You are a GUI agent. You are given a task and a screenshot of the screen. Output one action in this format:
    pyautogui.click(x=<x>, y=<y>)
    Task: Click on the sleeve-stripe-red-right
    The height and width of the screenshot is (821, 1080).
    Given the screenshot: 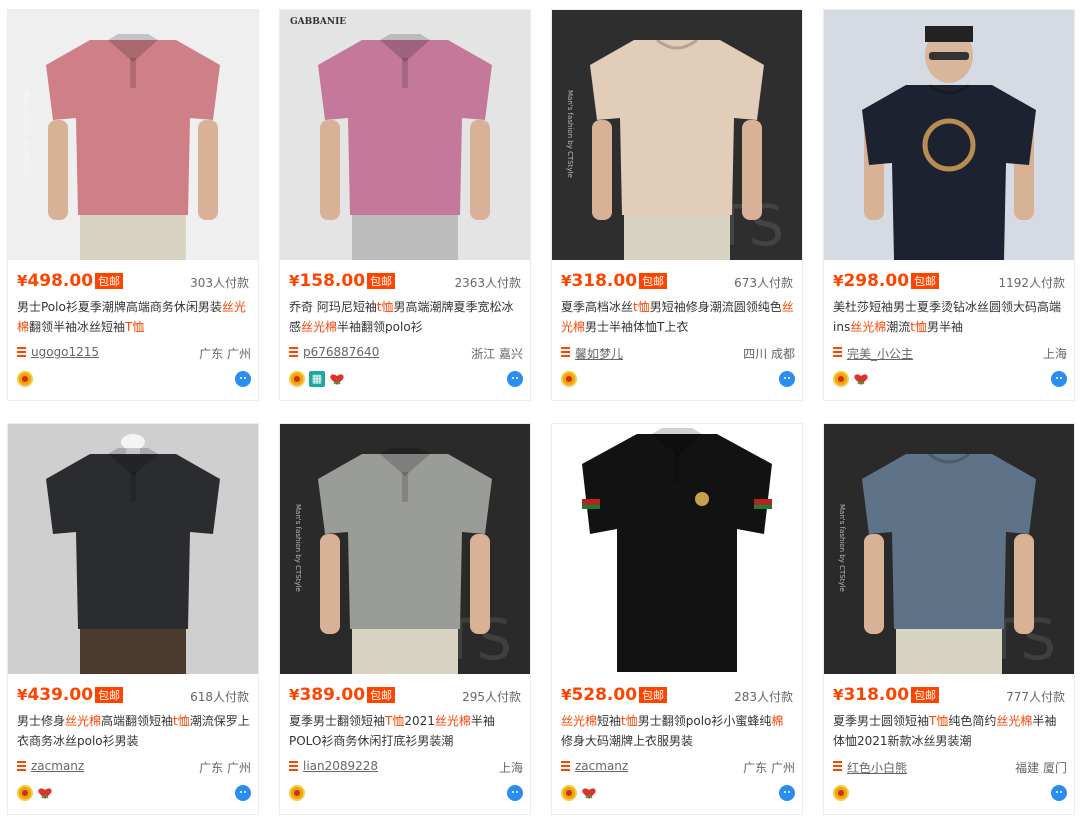 What is the action you would take?
    pyautogui.click(x=763, y=502)
    